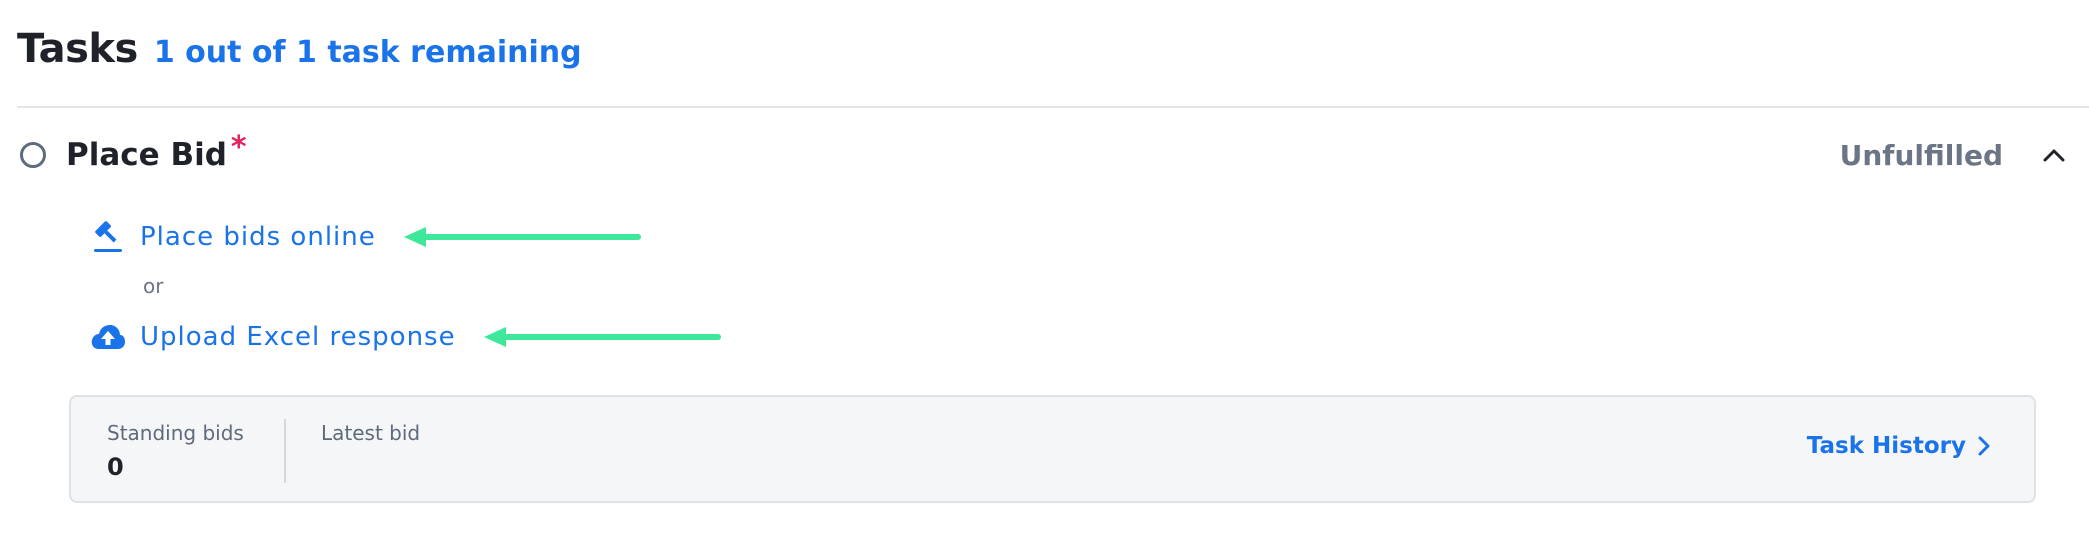  I want to click on header-divider, so click(1053, 107).